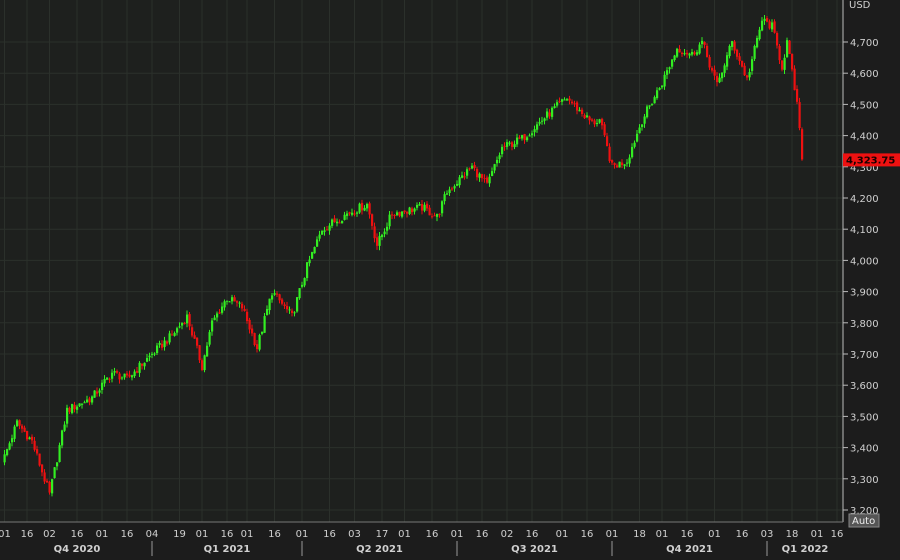 Image resolution: width=900 pixels, height=560 pixels. I want to click on x-tick-label: 02, so click(49, 534).